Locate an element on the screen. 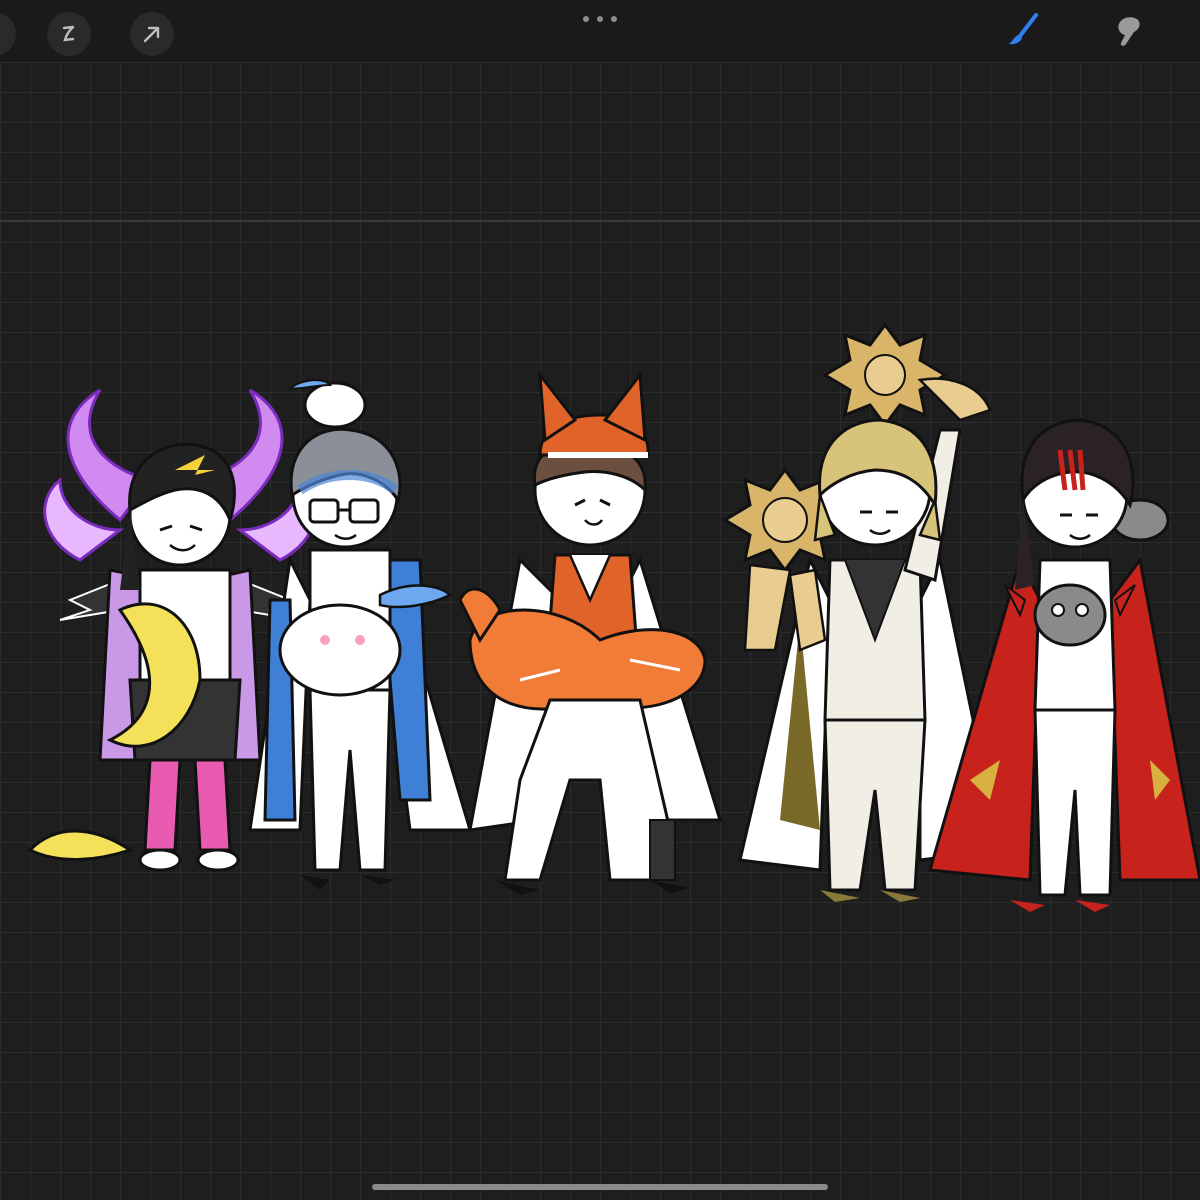 This screenshot has width=1200, height=1200. home-indicator is located at coordinates (600, 1187).